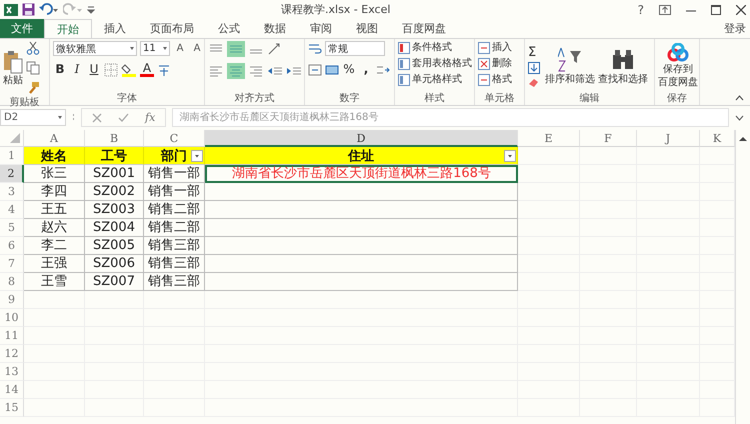  I want to click on header-cell: 住址, so click(361, 156).